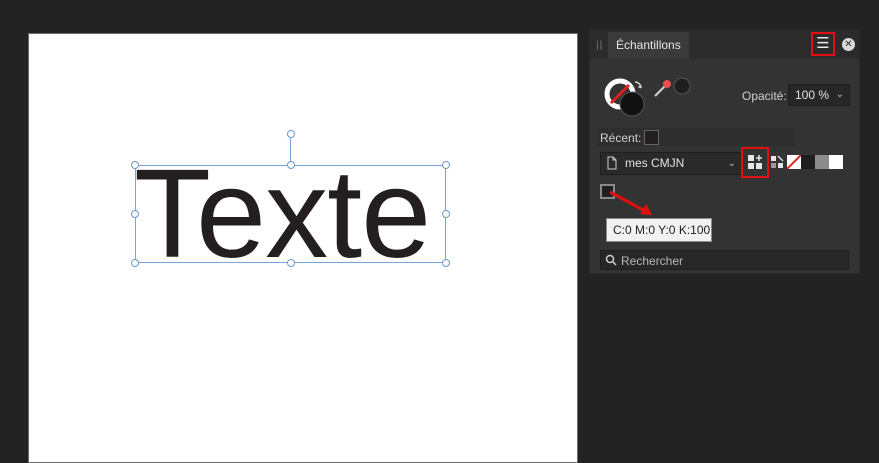  I want to click on selection-handle-left, so click(135, 214).